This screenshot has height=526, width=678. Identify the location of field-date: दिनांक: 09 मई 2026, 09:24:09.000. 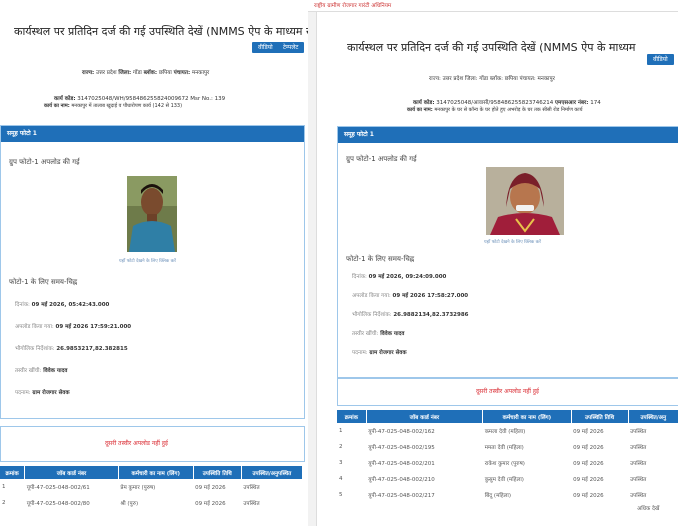
(399, 277).